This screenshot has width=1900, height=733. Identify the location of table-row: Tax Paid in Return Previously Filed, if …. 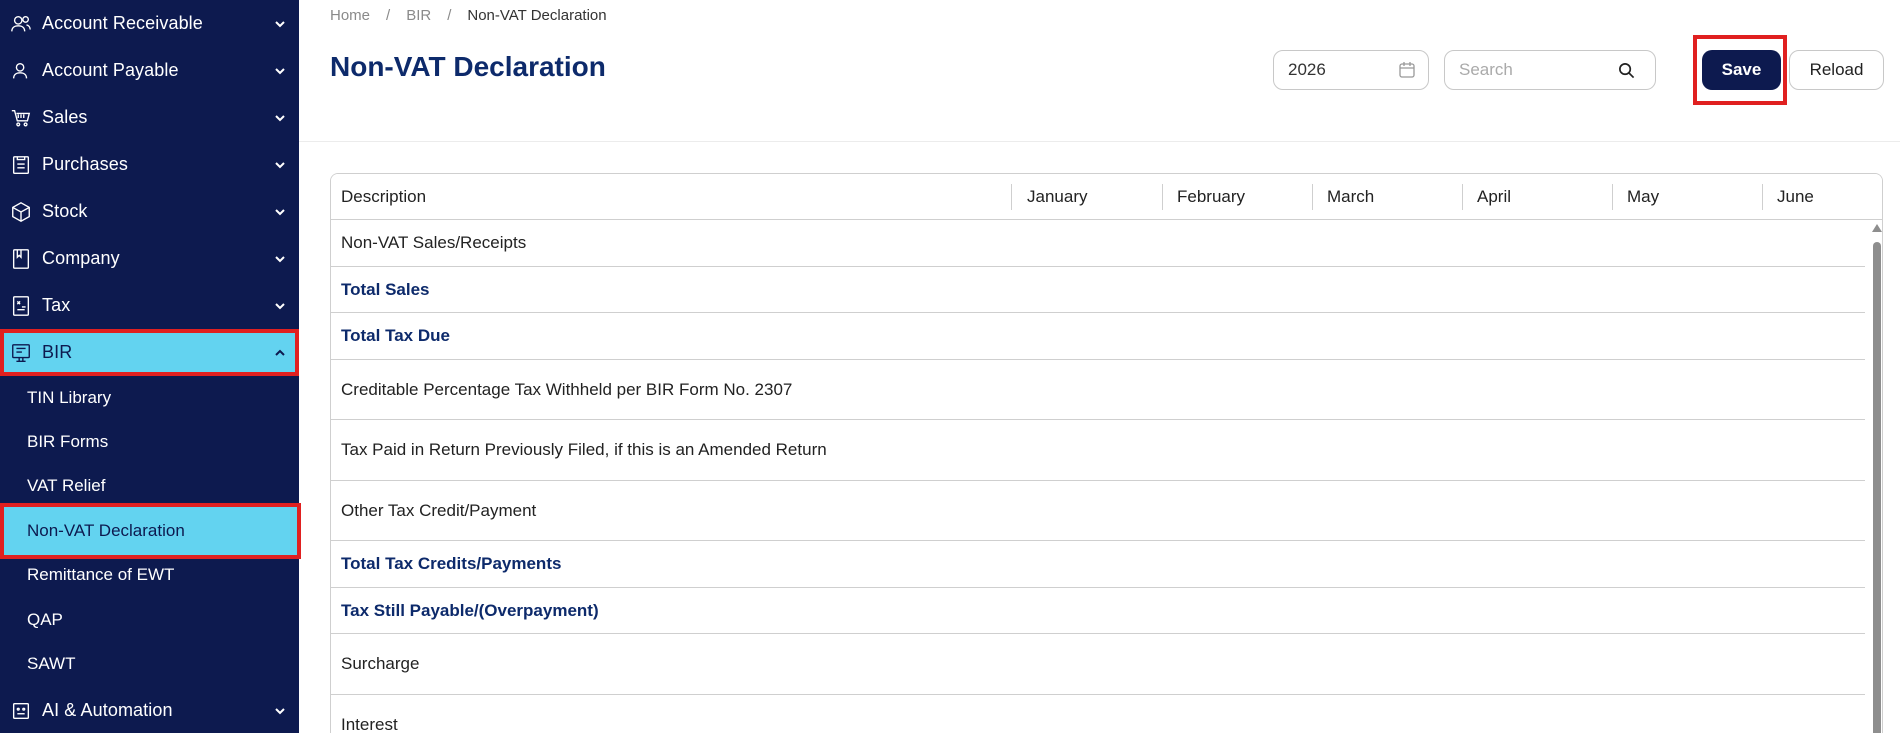
(1098, 450).